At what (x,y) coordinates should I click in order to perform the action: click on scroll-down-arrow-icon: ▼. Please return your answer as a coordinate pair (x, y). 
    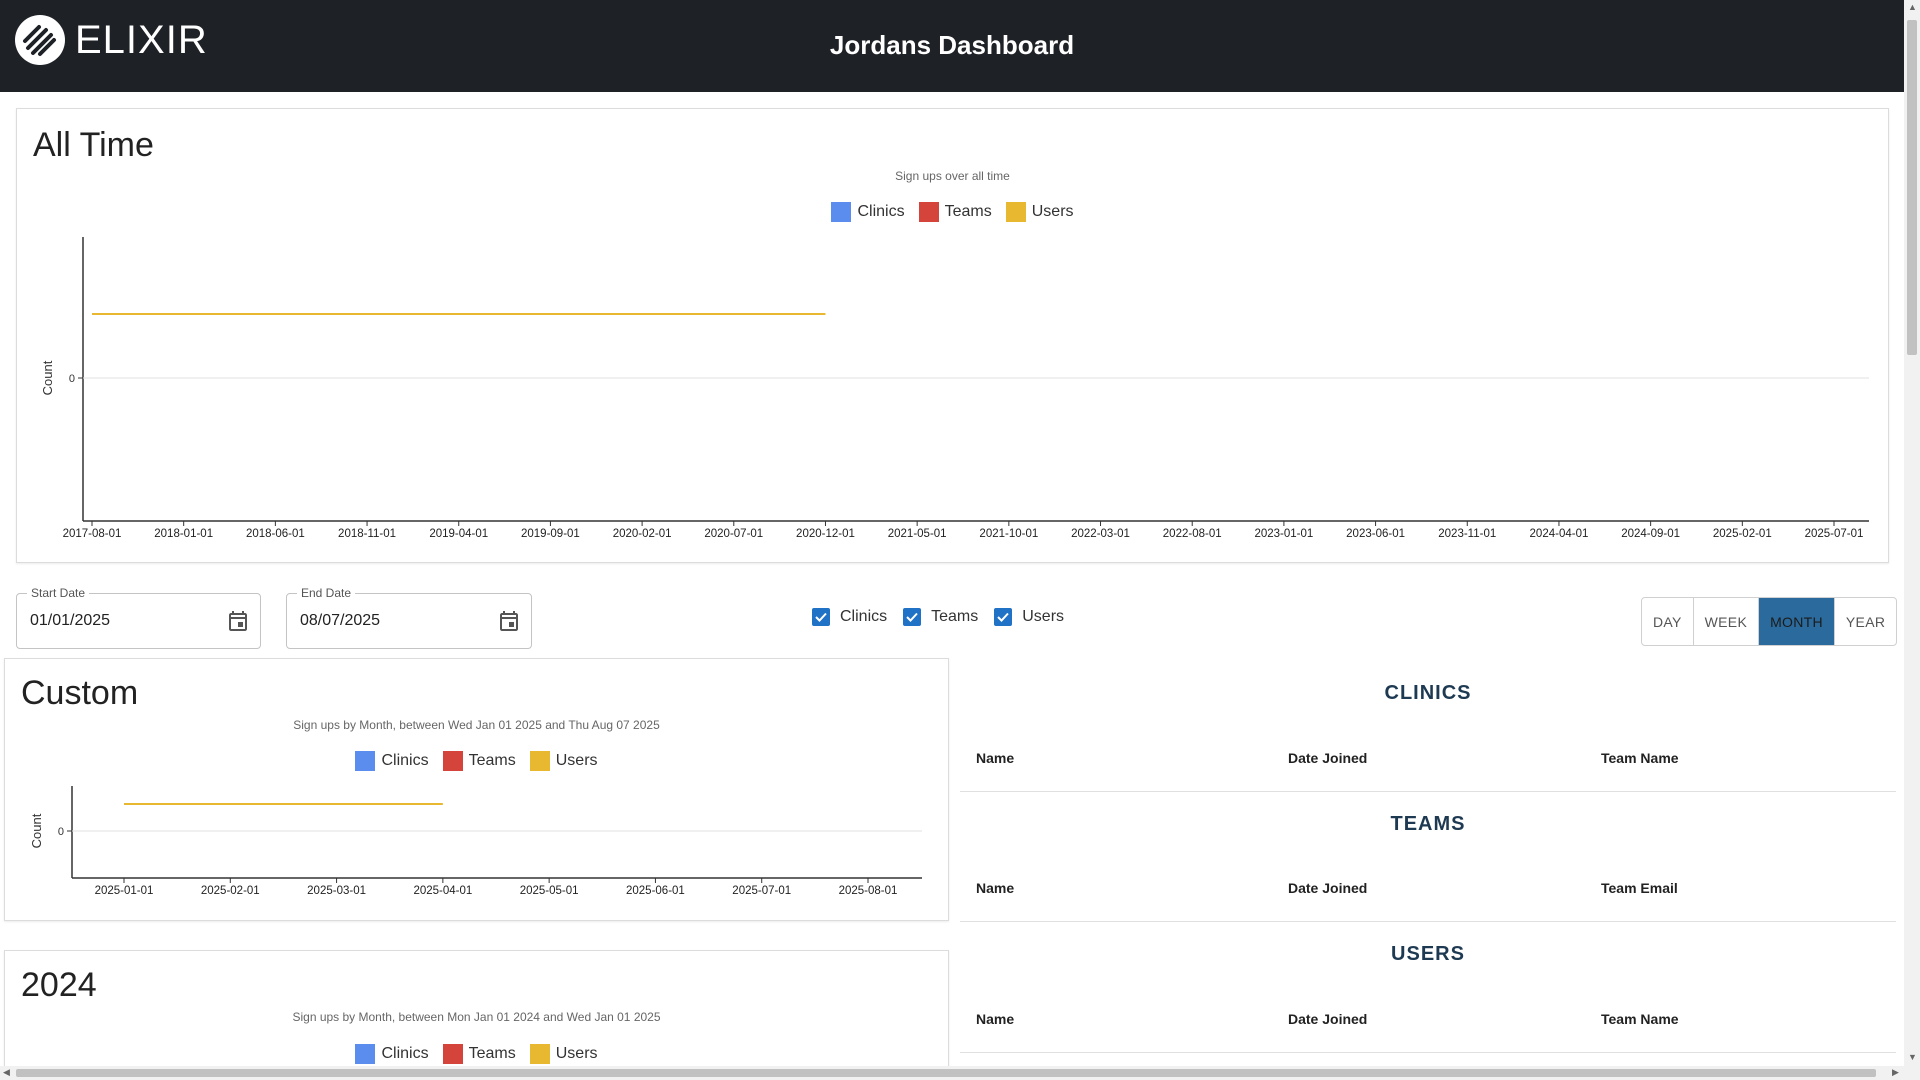
    Looking at the image, I should click on (1912, 1057).